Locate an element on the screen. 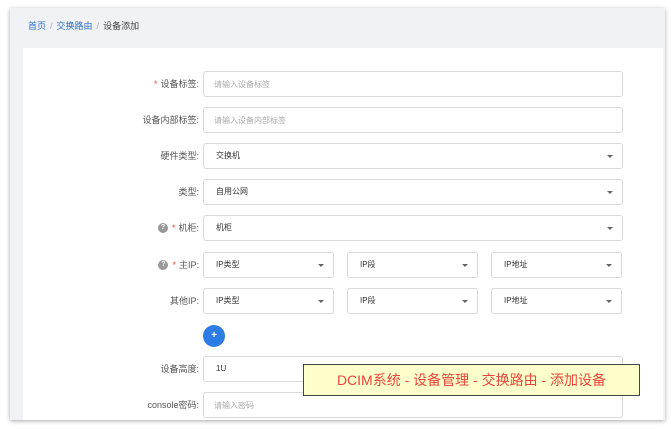 This screenshot has width=671, height=430. device-tag-field is located at coordinates (413, 84).